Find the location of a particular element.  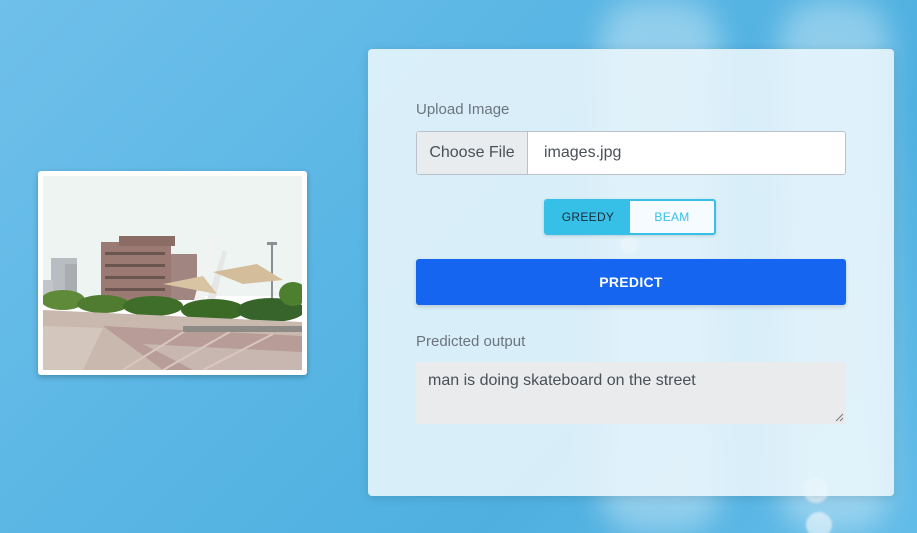

upload-image-label: Upload Image is located at coordinates (463, 109).